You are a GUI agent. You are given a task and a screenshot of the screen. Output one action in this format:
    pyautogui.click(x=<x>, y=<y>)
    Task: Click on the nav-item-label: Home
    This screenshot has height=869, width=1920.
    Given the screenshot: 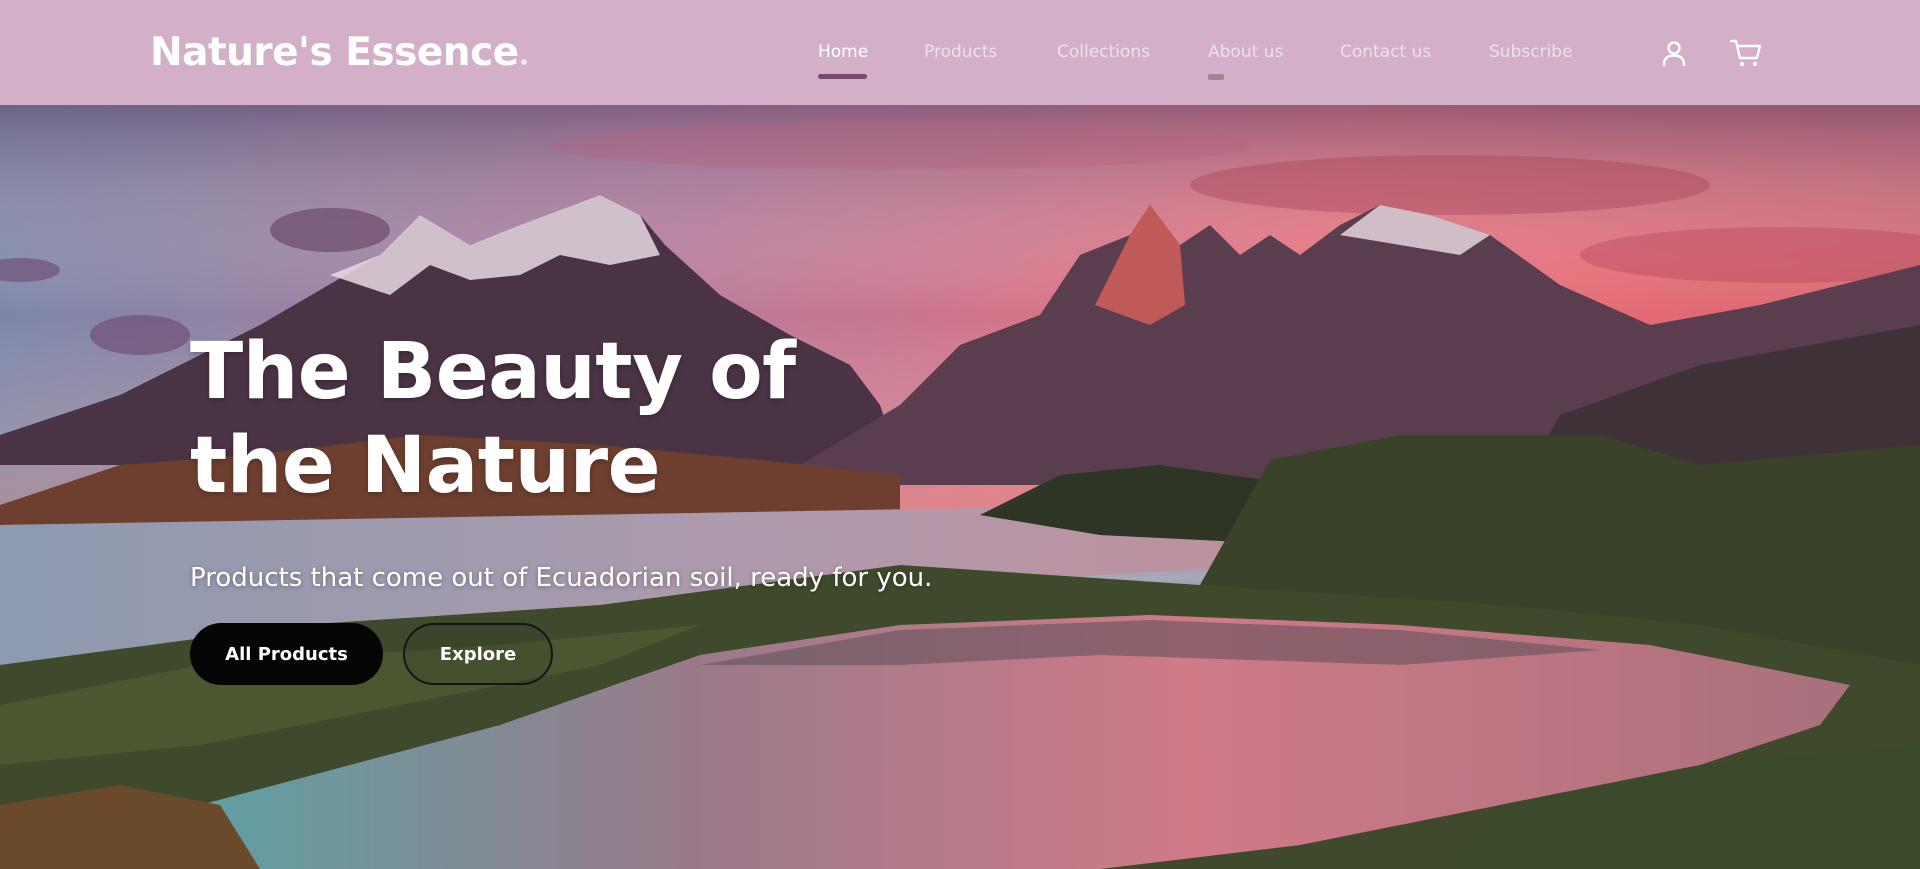 What is the action you would take?
    pyautogui.click(x=843, y=52)
    